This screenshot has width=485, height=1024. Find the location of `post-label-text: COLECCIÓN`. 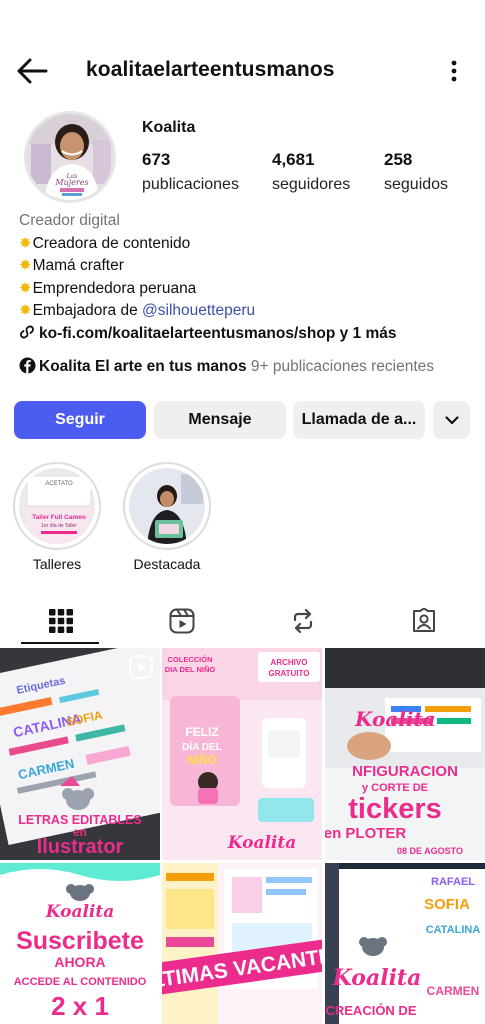

post-label-text: COLECCIÓN is located at coordinates (190, 659).